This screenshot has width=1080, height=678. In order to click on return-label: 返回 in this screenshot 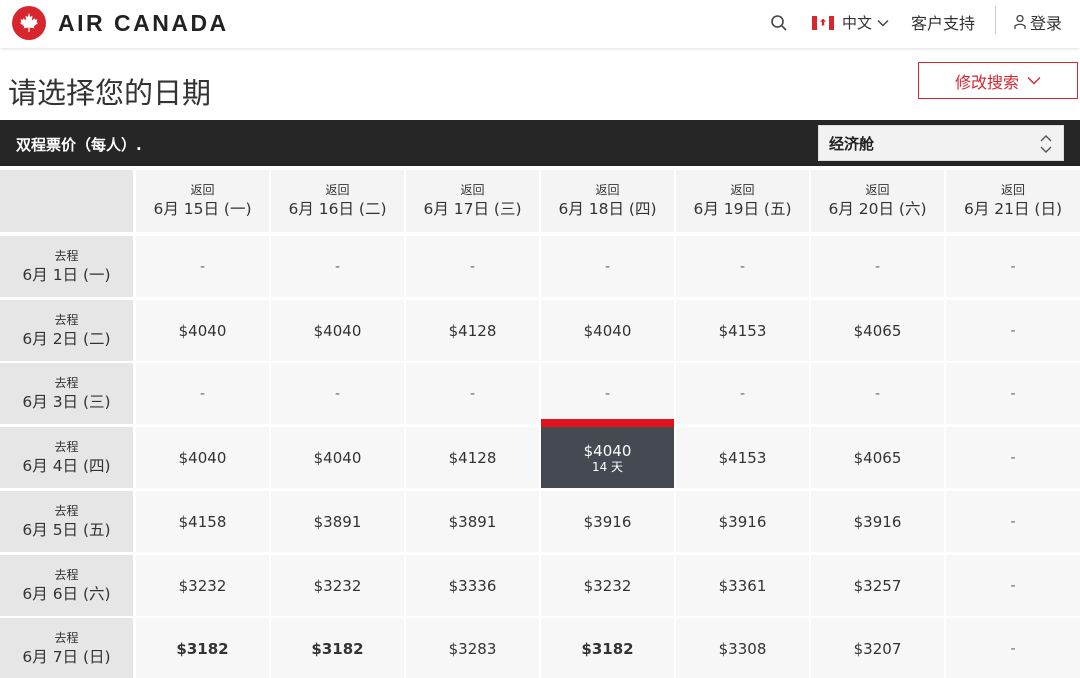, I will do `click(877, 190)`.